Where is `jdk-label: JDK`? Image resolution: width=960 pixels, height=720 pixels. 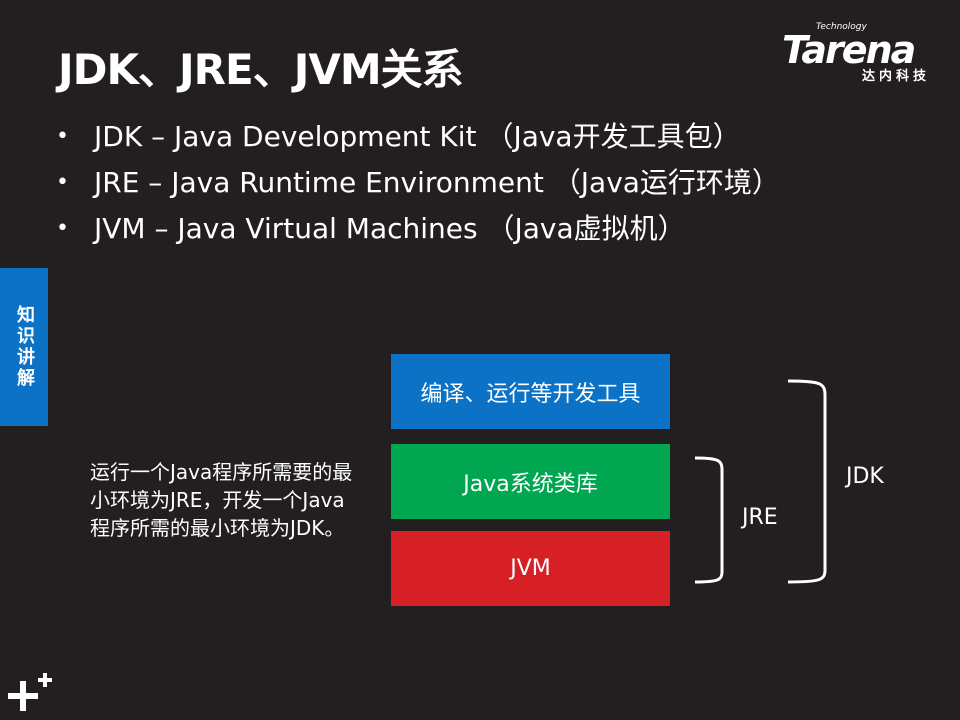 jdk-label: JDK is located at coordinates (865, 476).